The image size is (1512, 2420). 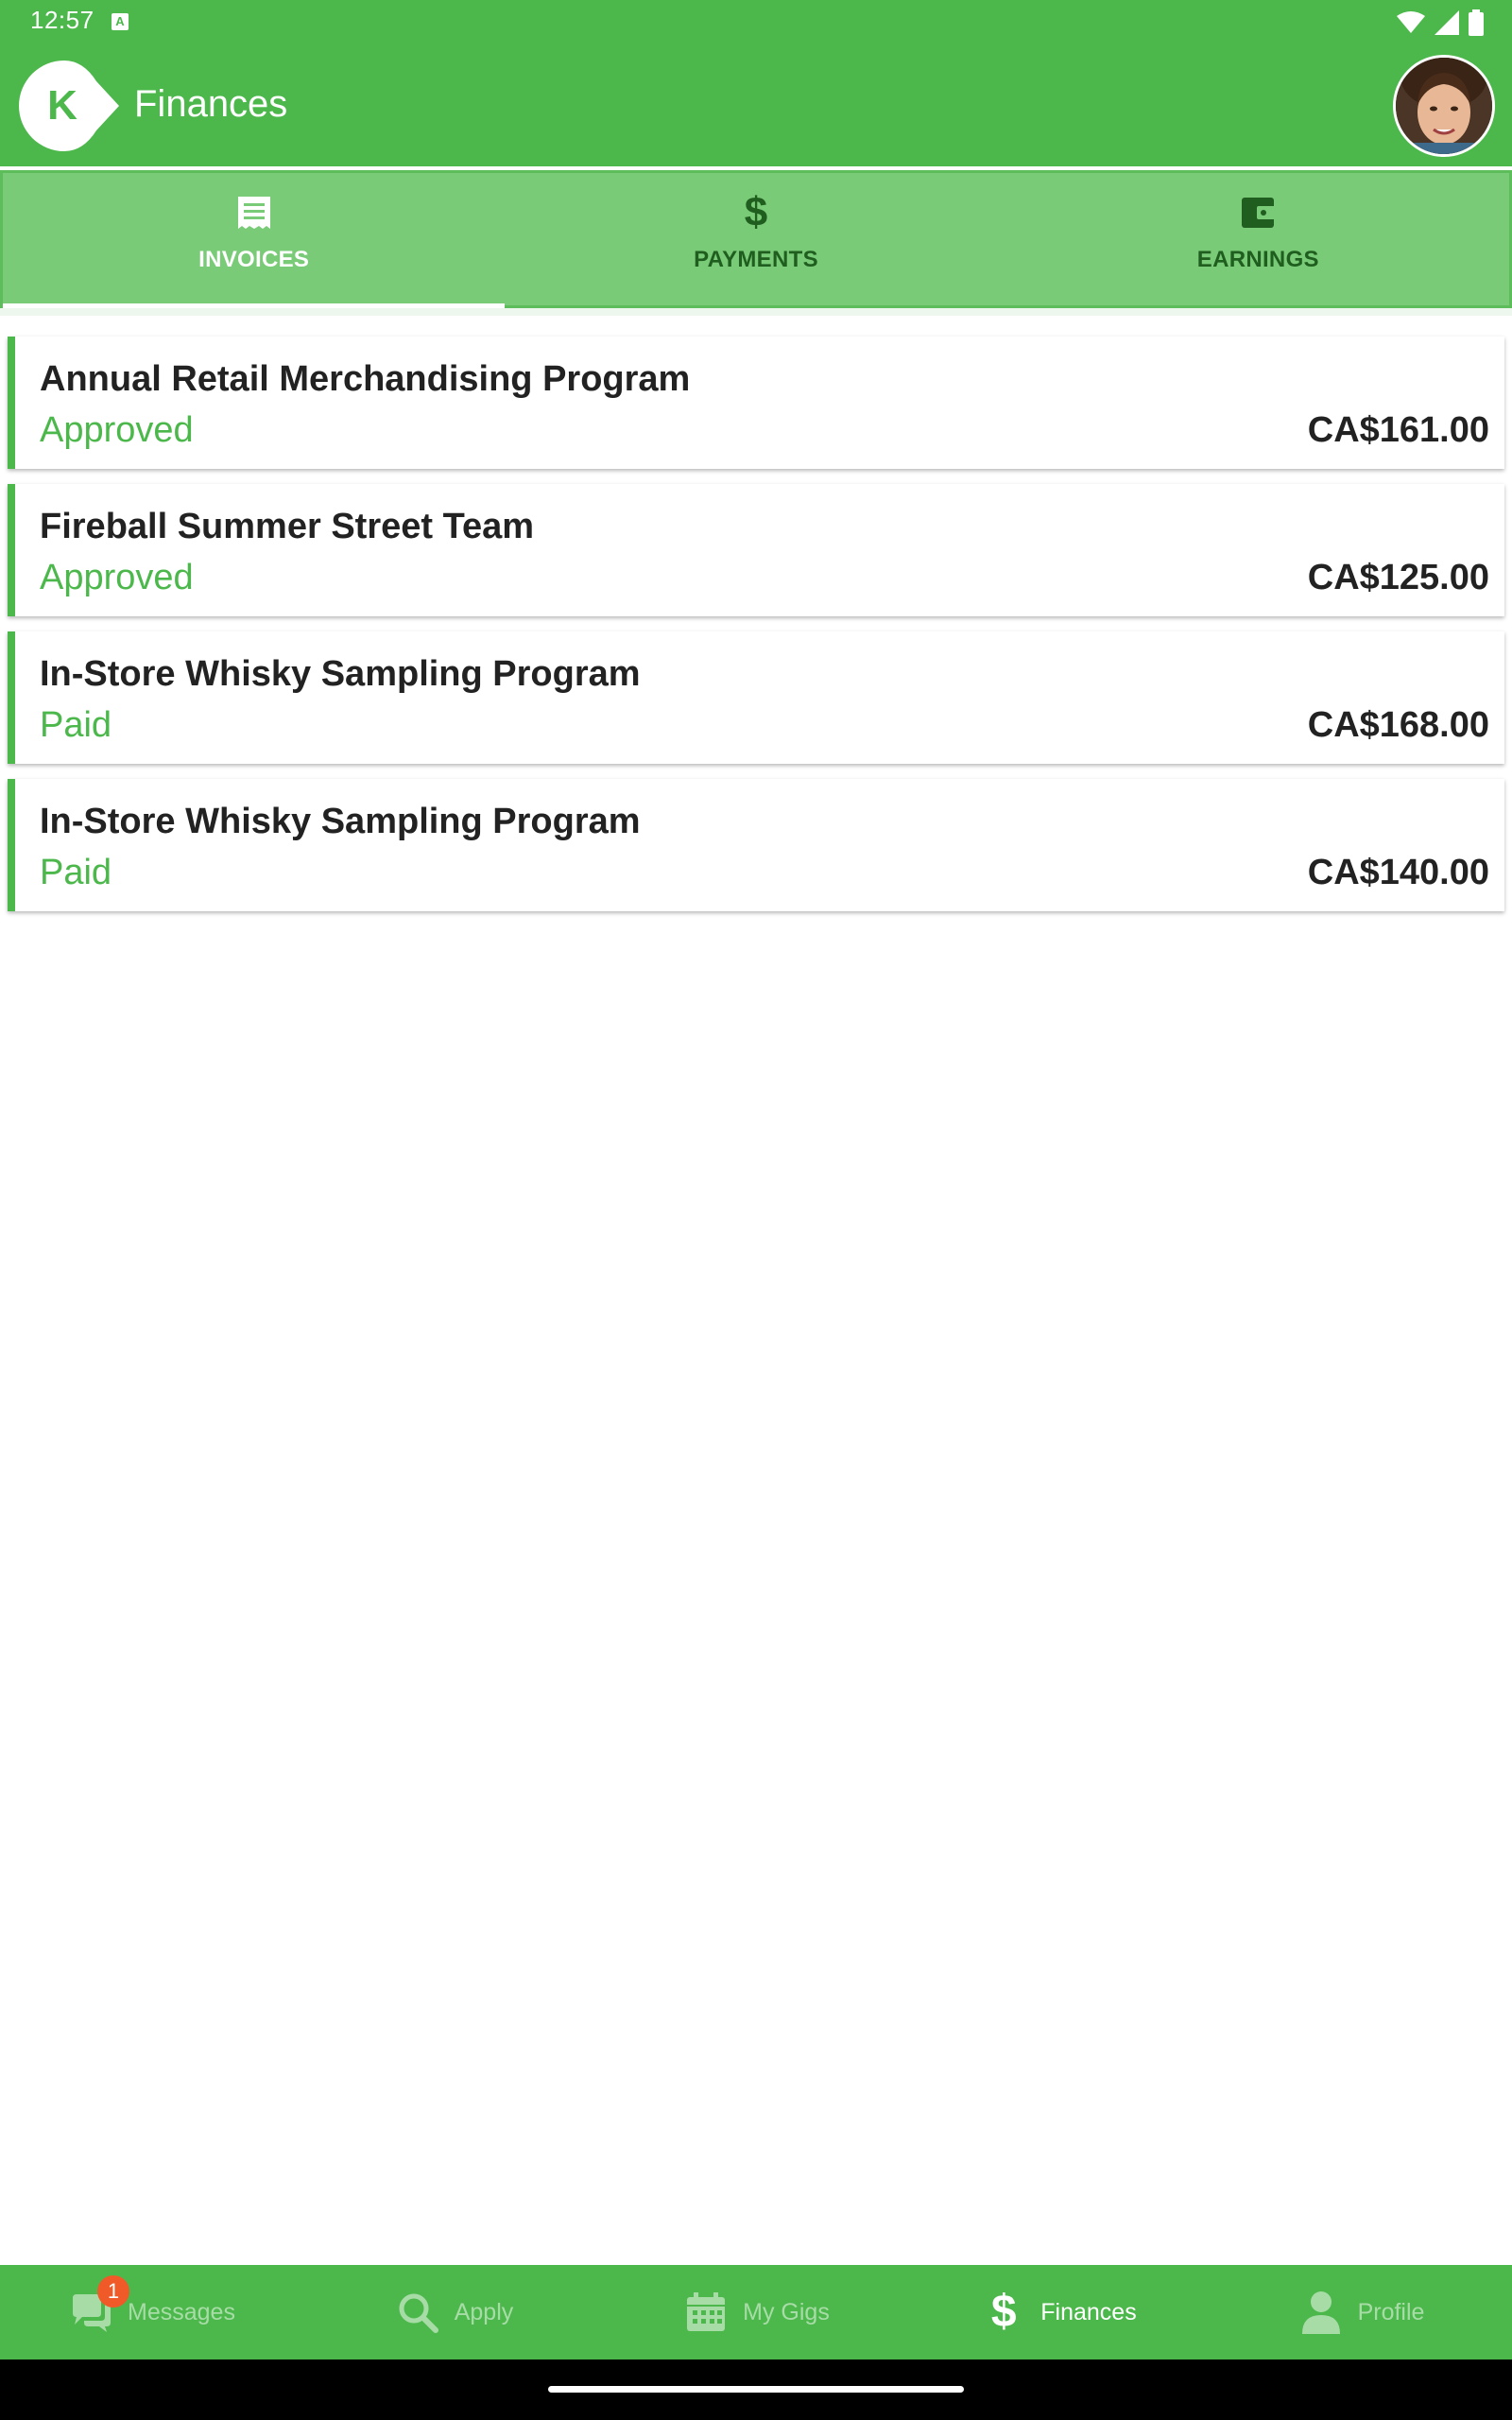 What do you see at coordinates (1088, 2311) in the screenshot?
I see `nav-finances-label: Finances` at bounding box center [1088, 2311].